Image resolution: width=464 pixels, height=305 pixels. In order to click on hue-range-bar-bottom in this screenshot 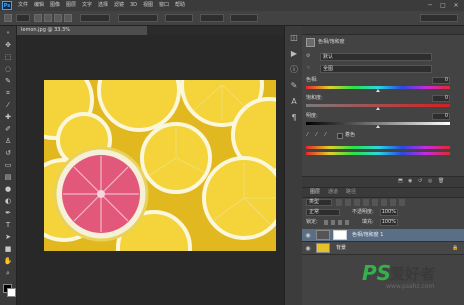, I will do `click(378, 153)`.